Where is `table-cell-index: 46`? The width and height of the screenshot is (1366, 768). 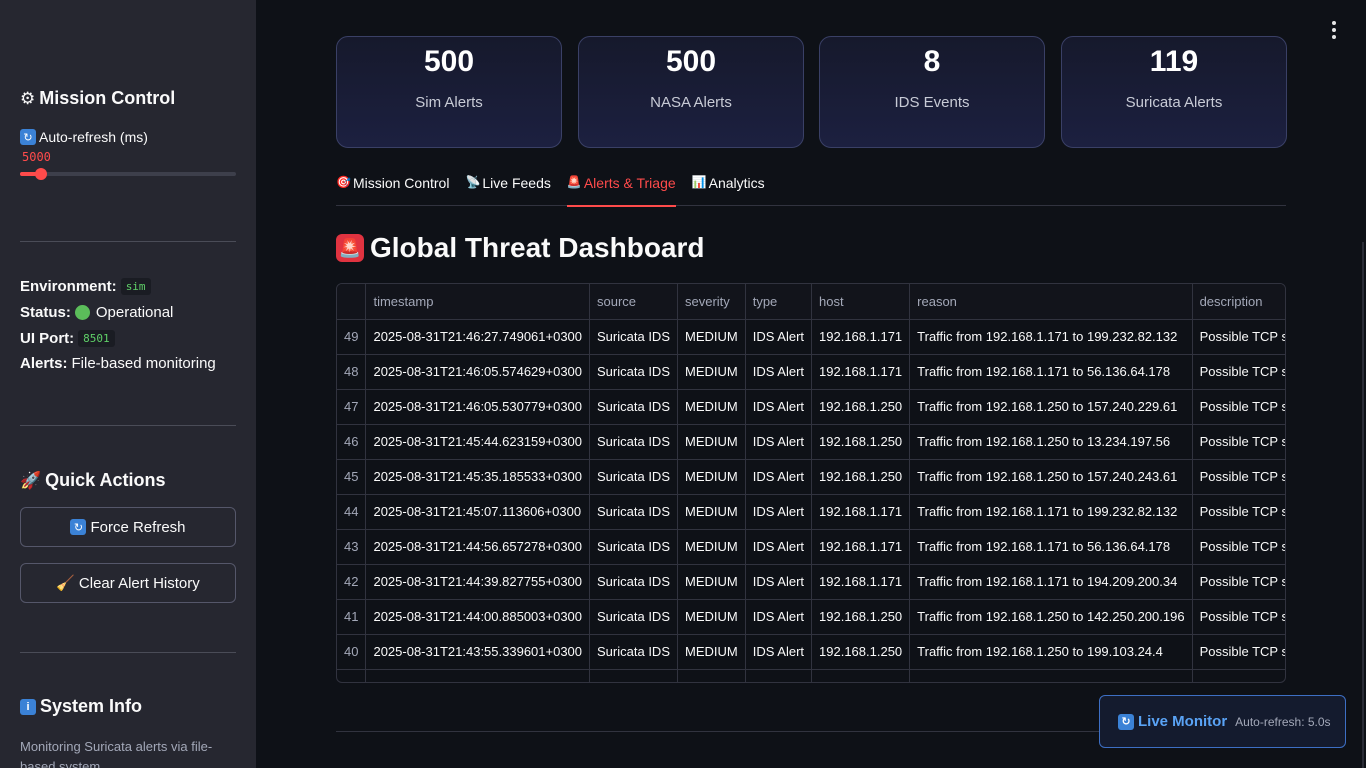 table-cell-index: 46 is located at coordinates (352, 442).